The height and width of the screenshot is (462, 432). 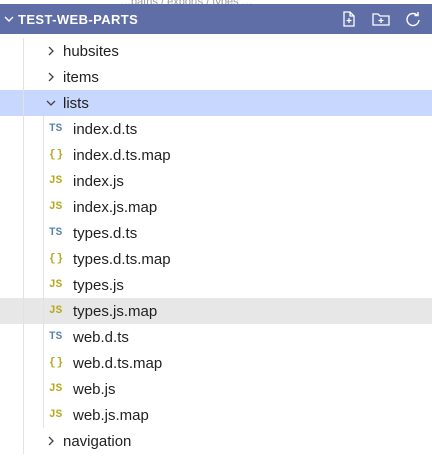 What do you see at coordinates (216, 285) in the screenshot?
I see `tree-file: JS types.js` at bounding box center [216, 285].